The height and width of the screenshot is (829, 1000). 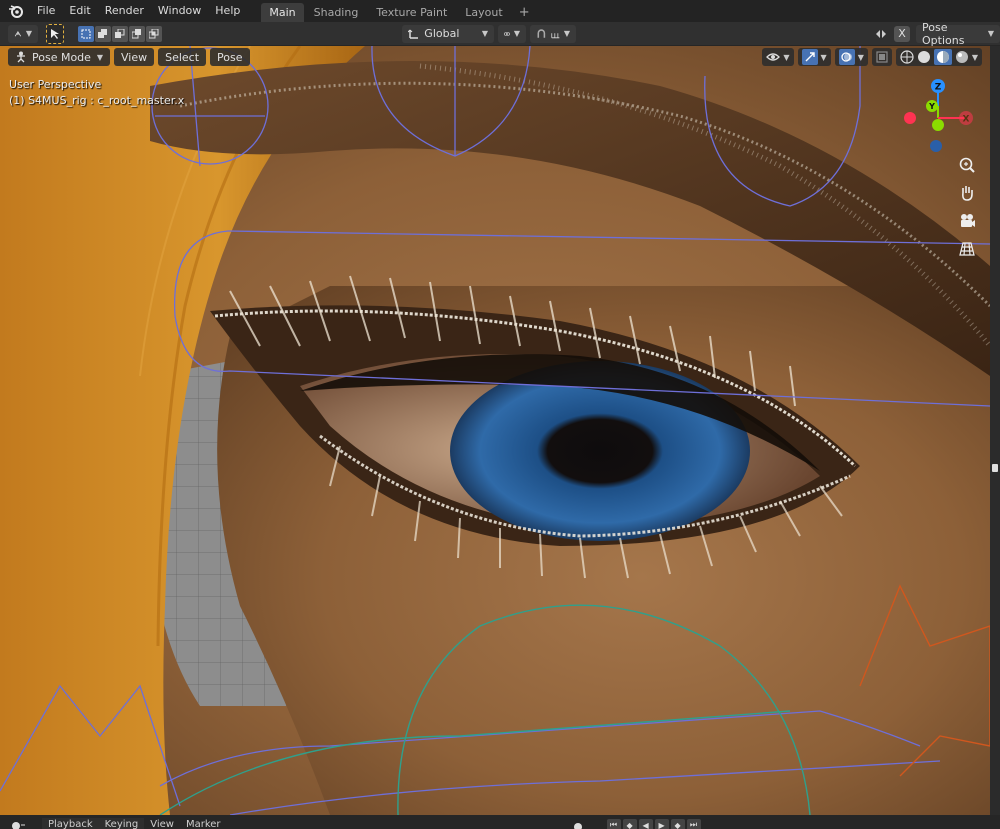 I want to click on blender-logo-icon, so click(x=16, y=11).